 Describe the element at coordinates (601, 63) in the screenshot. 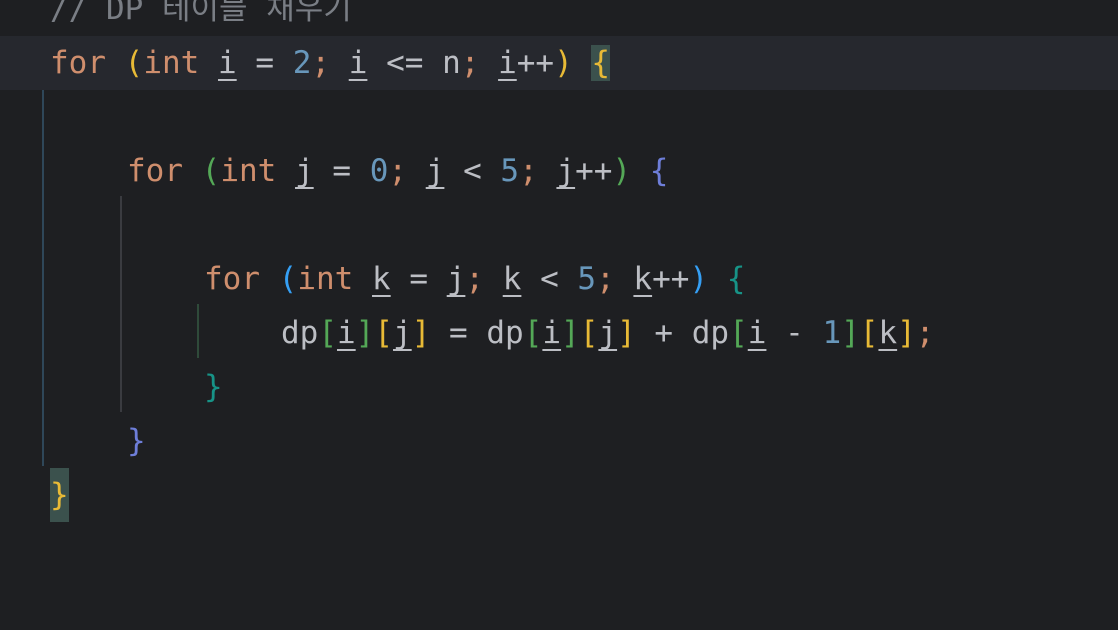

I see `brace-matched-open: {` at that location.